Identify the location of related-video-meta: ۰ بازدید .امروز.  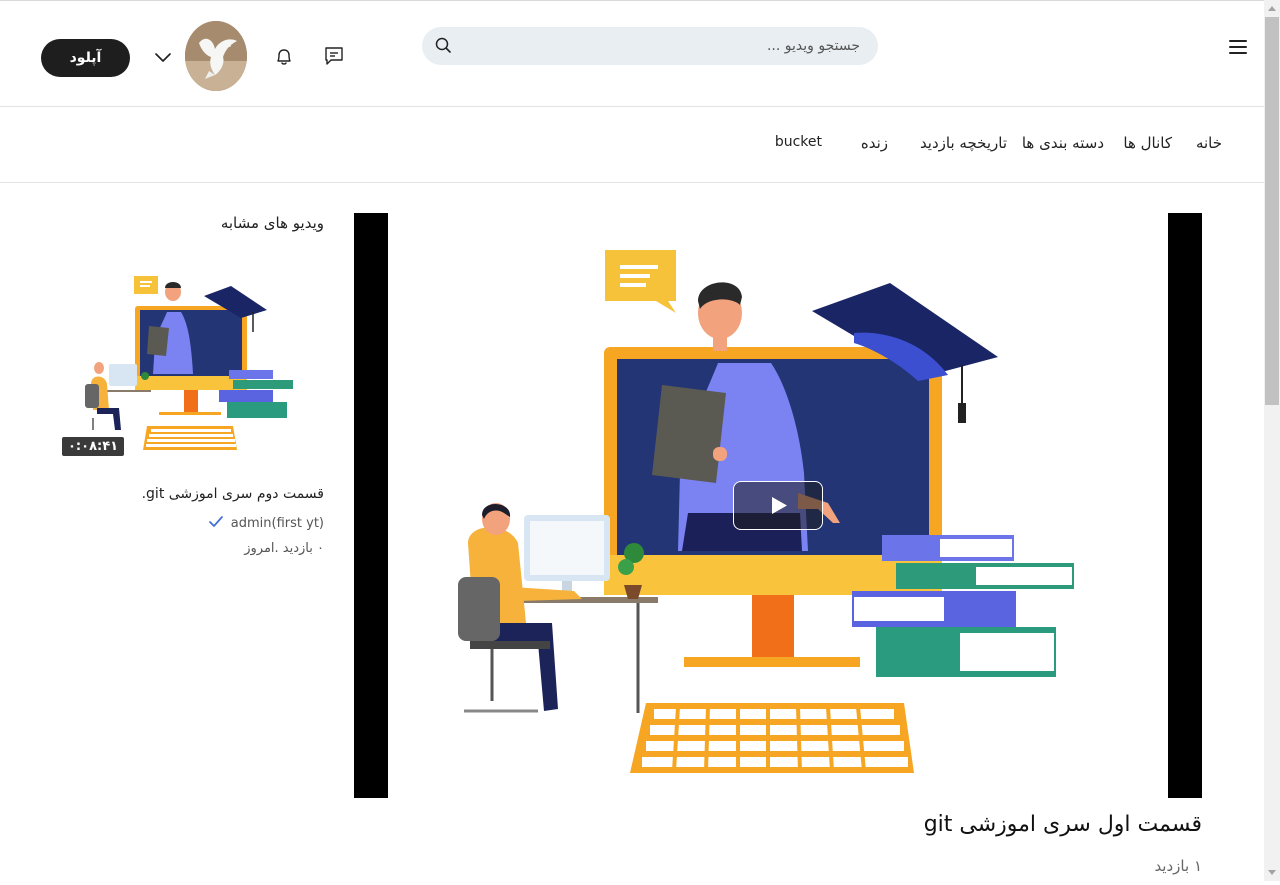
(284, 548).